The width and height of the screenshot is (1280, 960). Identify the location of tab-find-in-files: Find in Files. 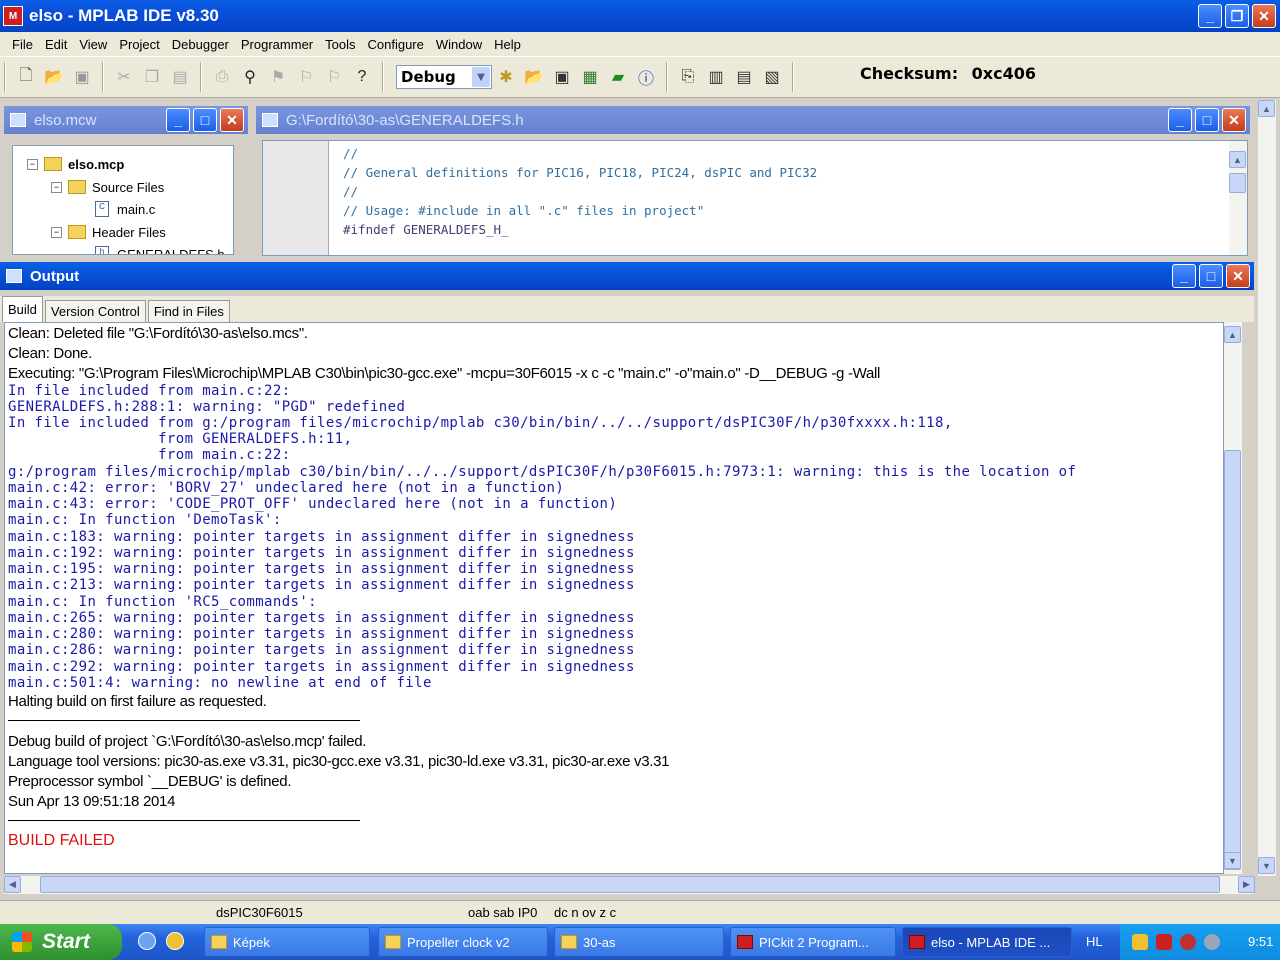
(188, 311).